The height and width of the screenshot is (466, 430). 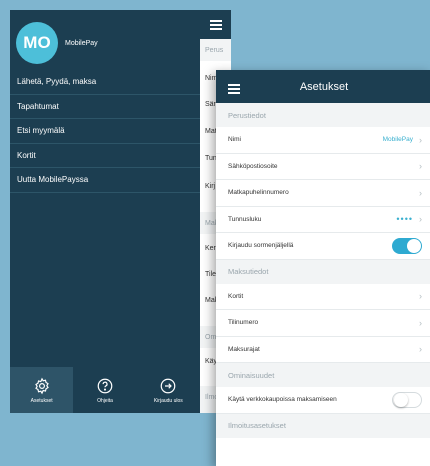 What do you see at coordinates (323, 115) in the screenshot?
I see `section-header-basic: Perustiedot` at bounding box center [323, 115].